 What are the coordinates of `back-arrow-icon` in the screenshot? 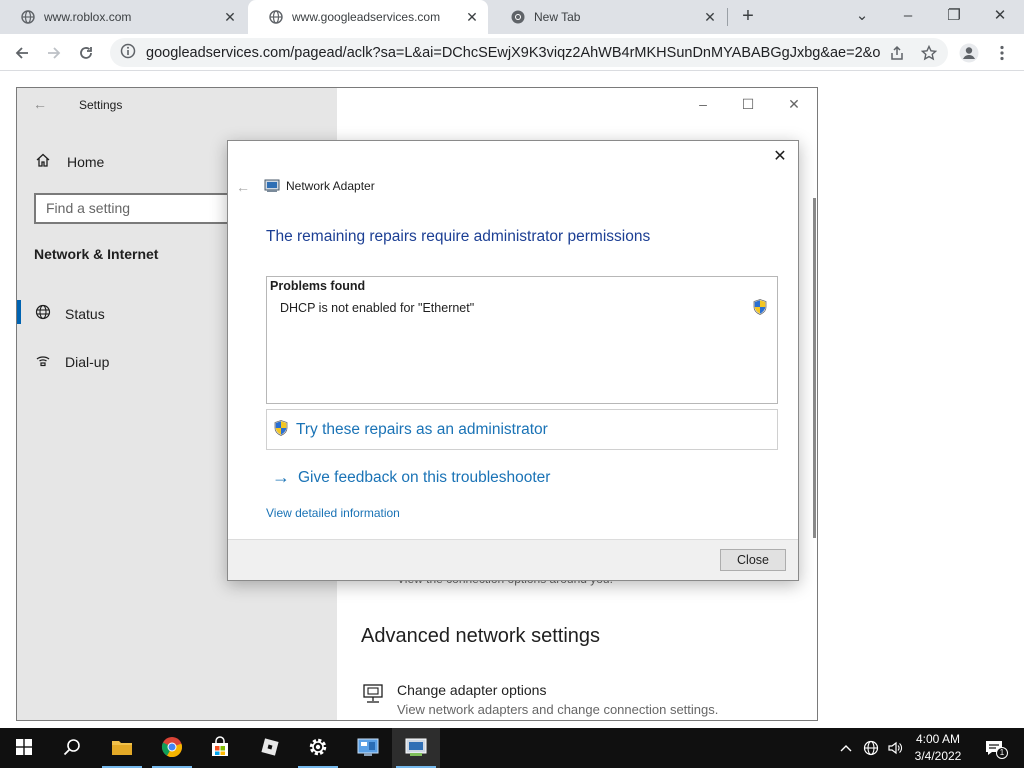 It's located at (22, 53).